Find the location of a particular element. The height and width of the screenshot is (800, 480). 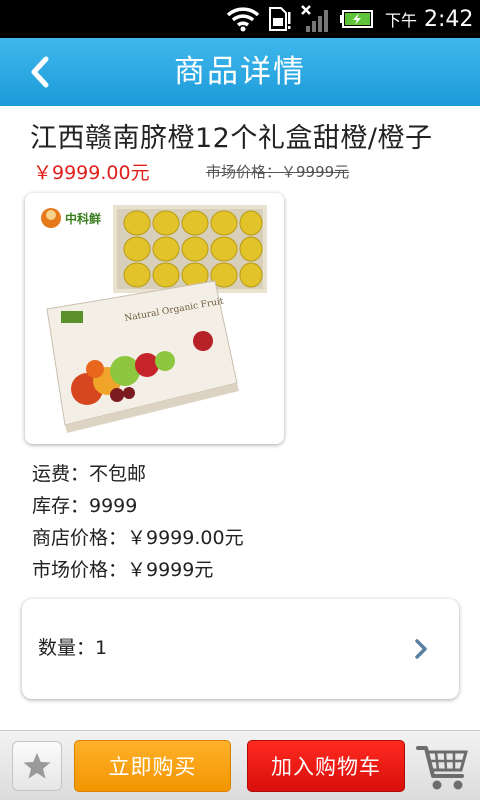

market-price-info: 市场价格：￥9999元 is located at coordinates (123, 570).